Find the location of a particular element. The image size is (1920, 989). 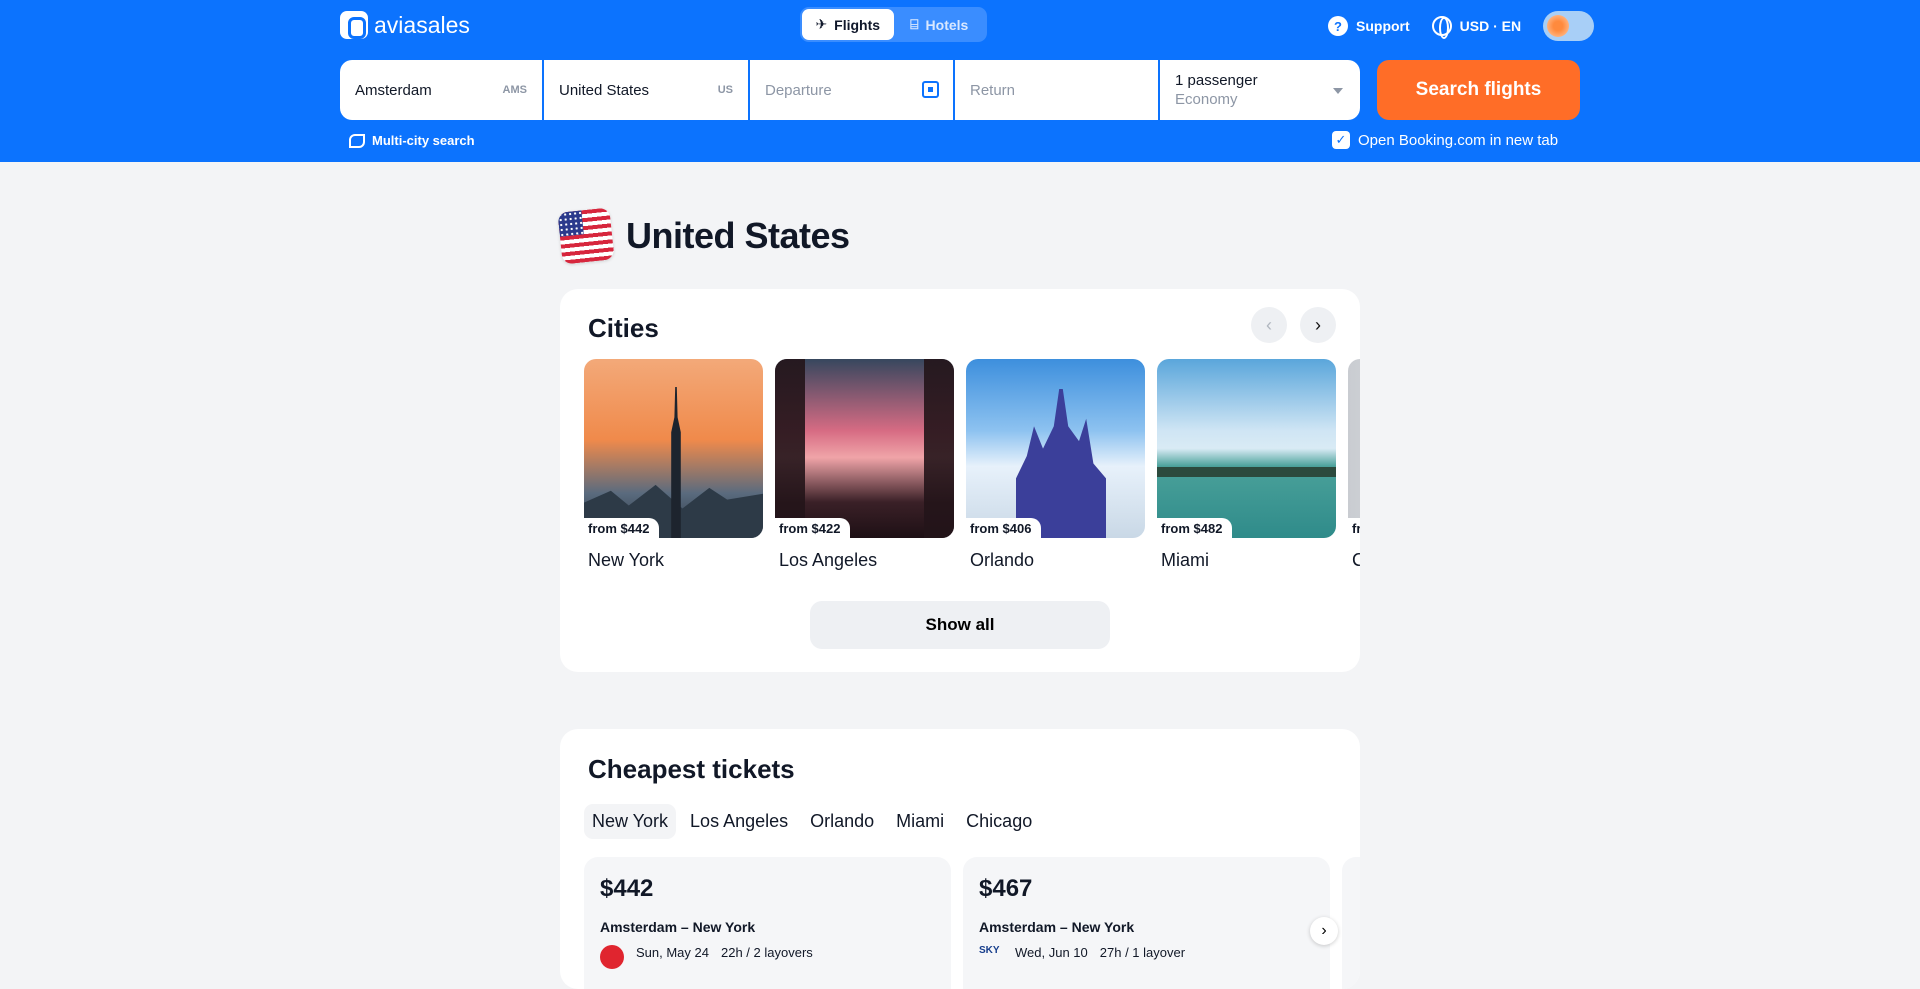

city-card: from $482 Miami is located at coordinates (1246, 465).